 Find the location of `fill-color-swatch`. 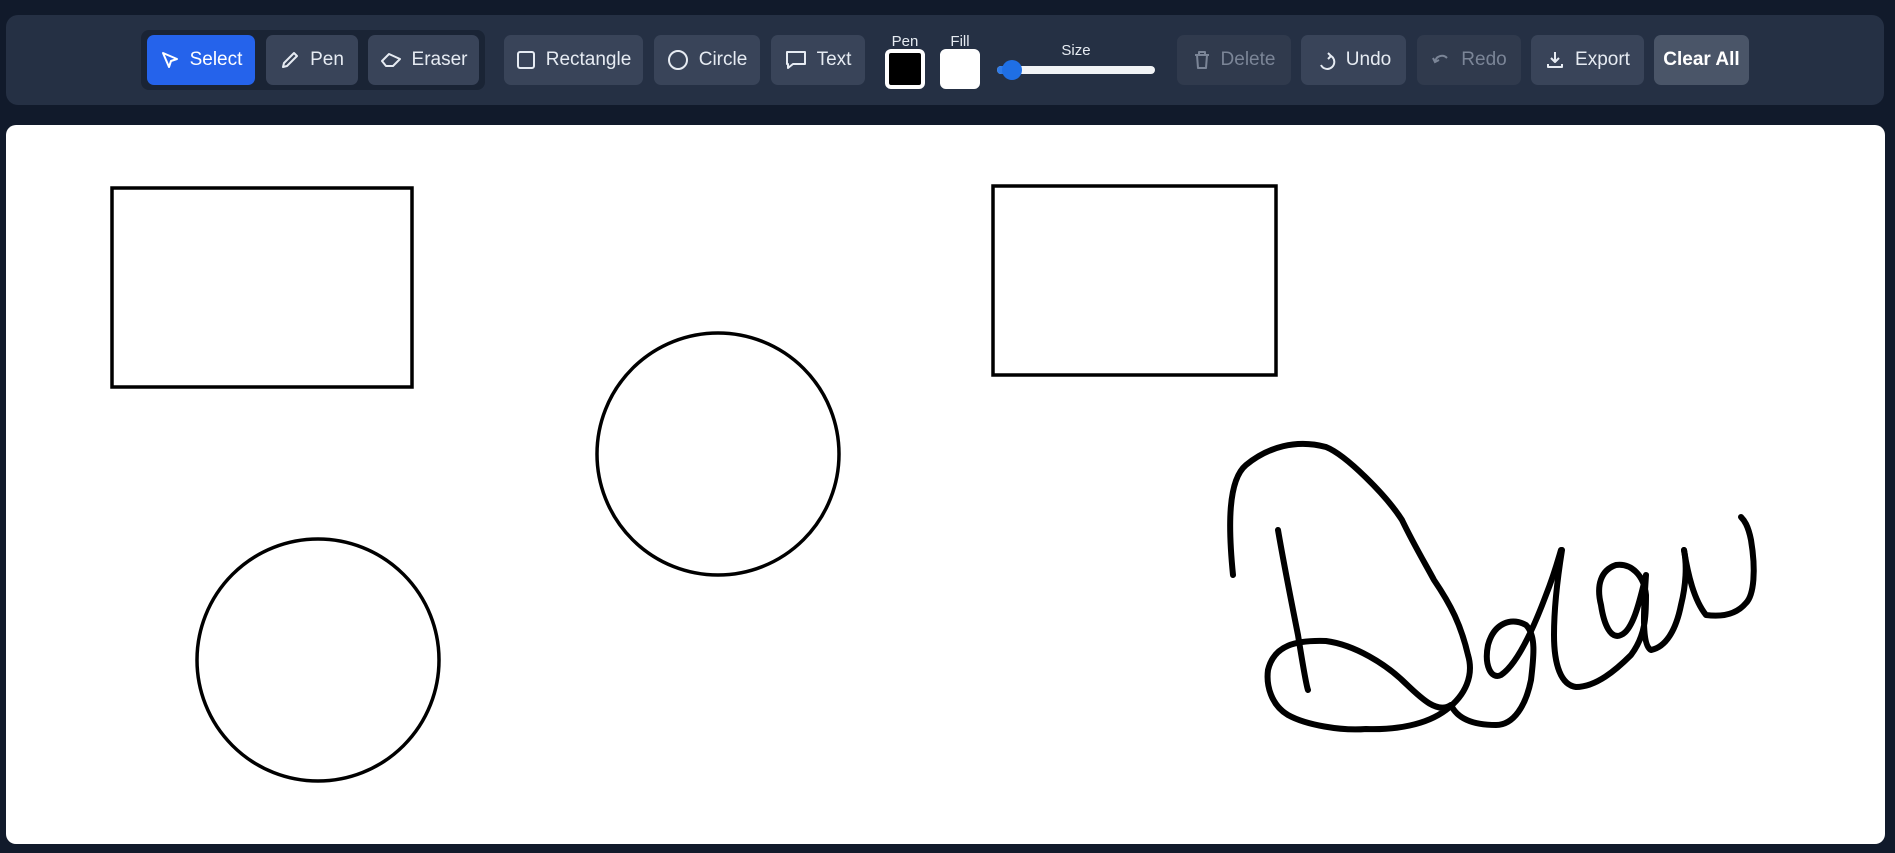

fill-color-swatch is located at coordinates (960, 69).